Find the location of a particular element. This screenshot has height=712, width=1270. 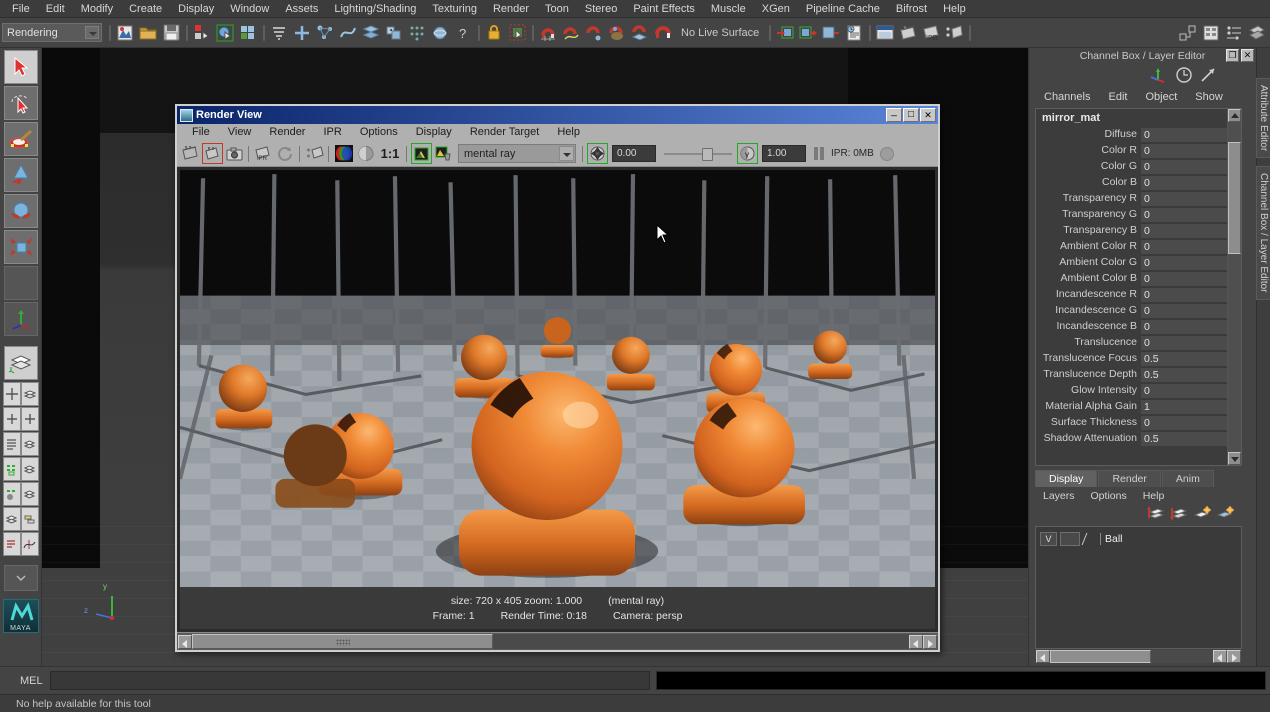

render-settings-button is located at coordinates (854, 33).